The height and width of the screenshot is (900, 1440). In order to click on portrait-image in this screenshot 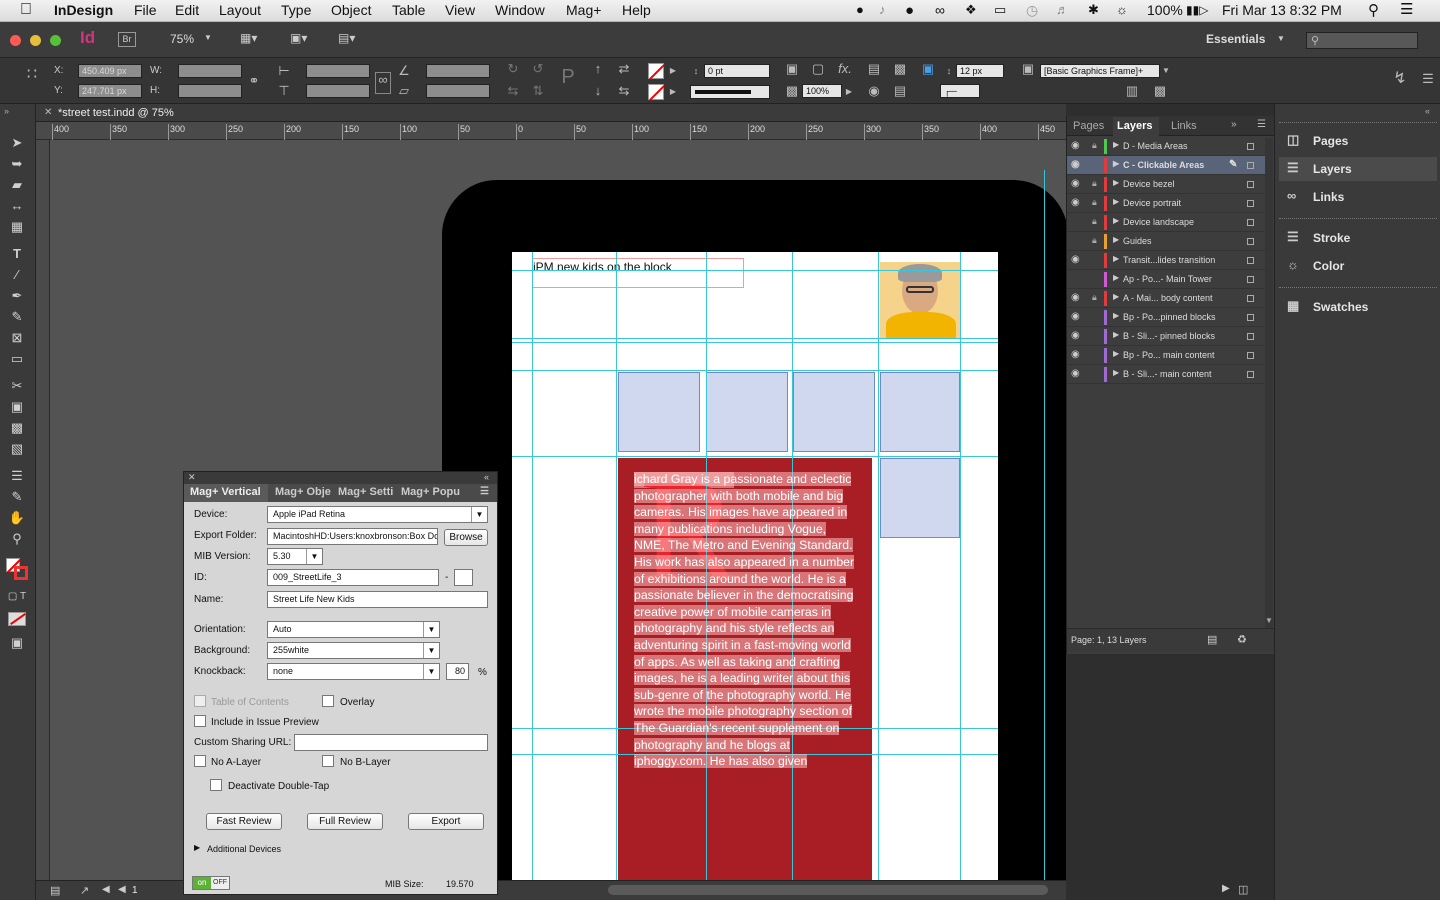, I will do `click(920, 300)`.